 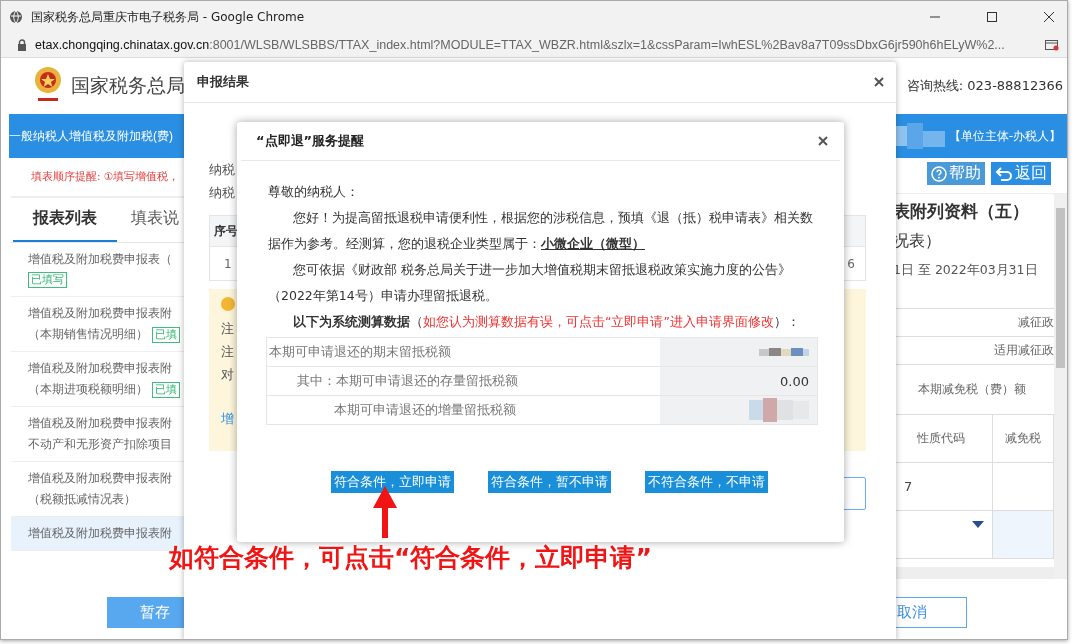 What do you see at coordinates (1004, 173) in the screenshot?
I see `return-arrow-icon` at bounding box center [1004, 173].